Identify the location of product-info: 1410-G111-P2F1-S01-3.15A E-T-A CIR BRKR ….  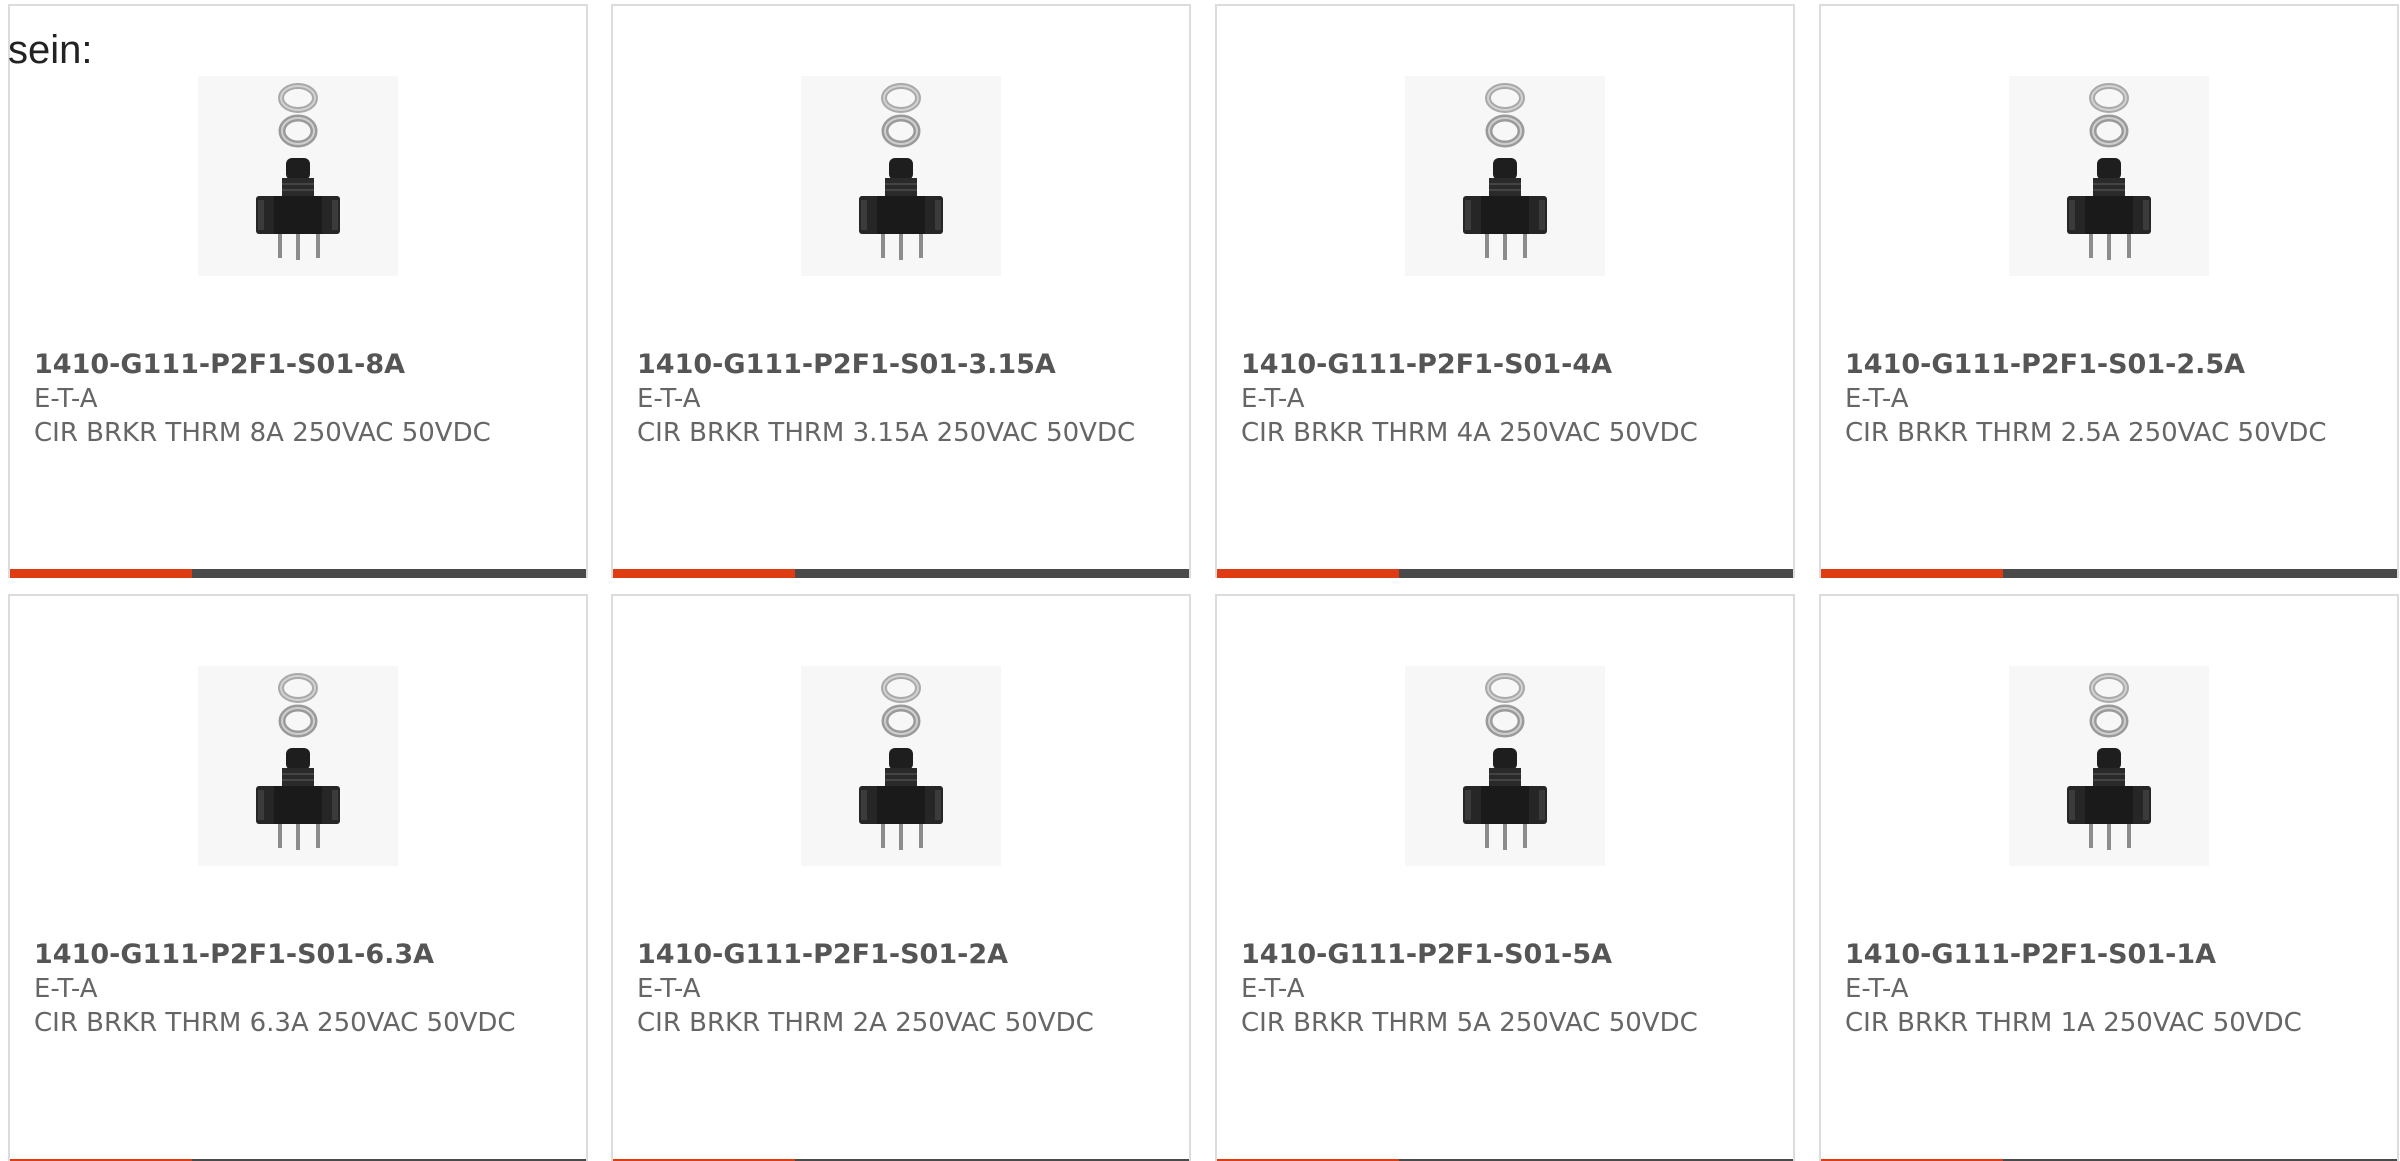
(901, 399).